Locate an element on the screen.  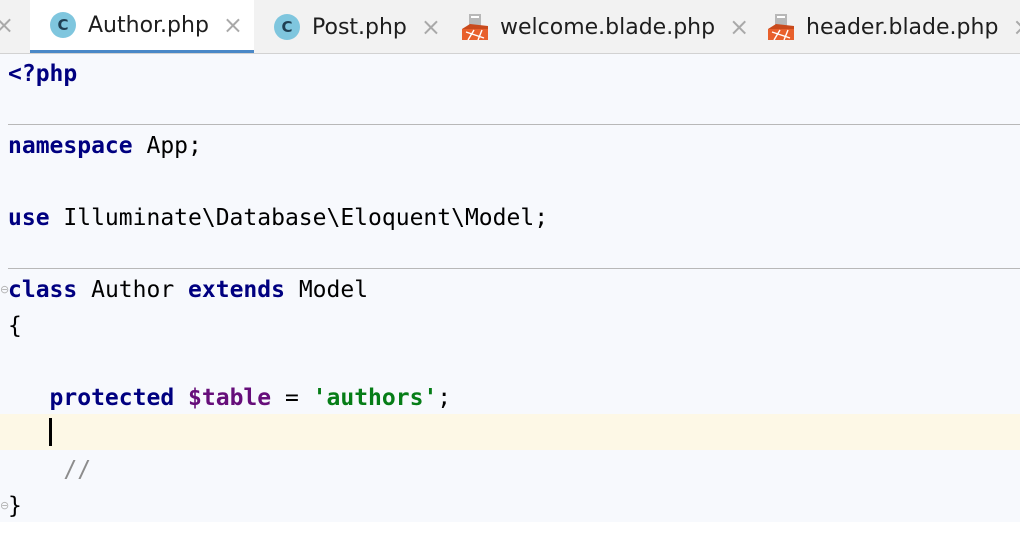
code-line-12: // is located at coordinates (510, 470).